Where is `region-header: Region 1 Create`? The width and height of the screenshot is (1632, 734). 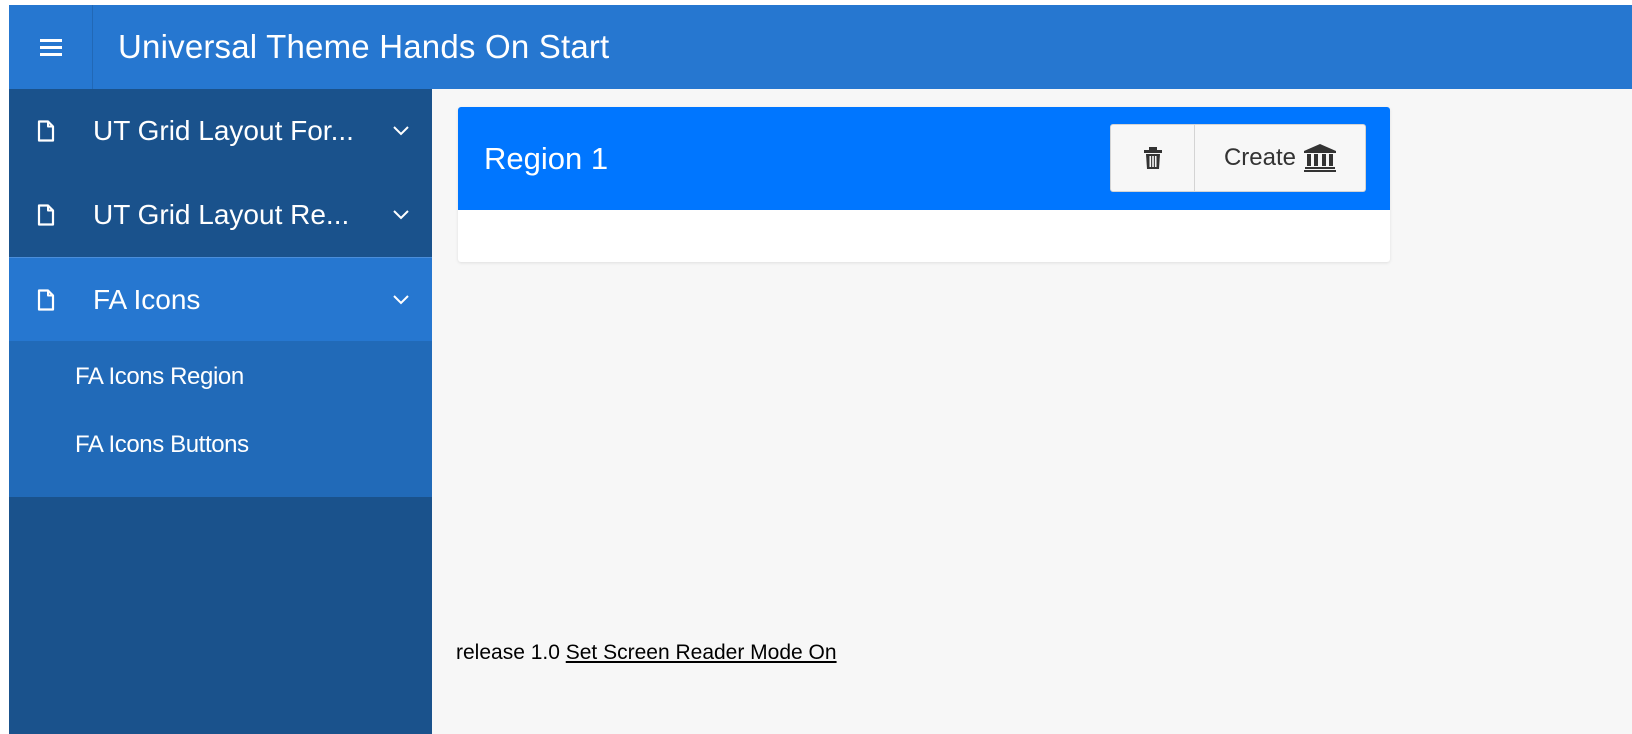 region-header: Region 1 Create is located at coordinates (924, 158).